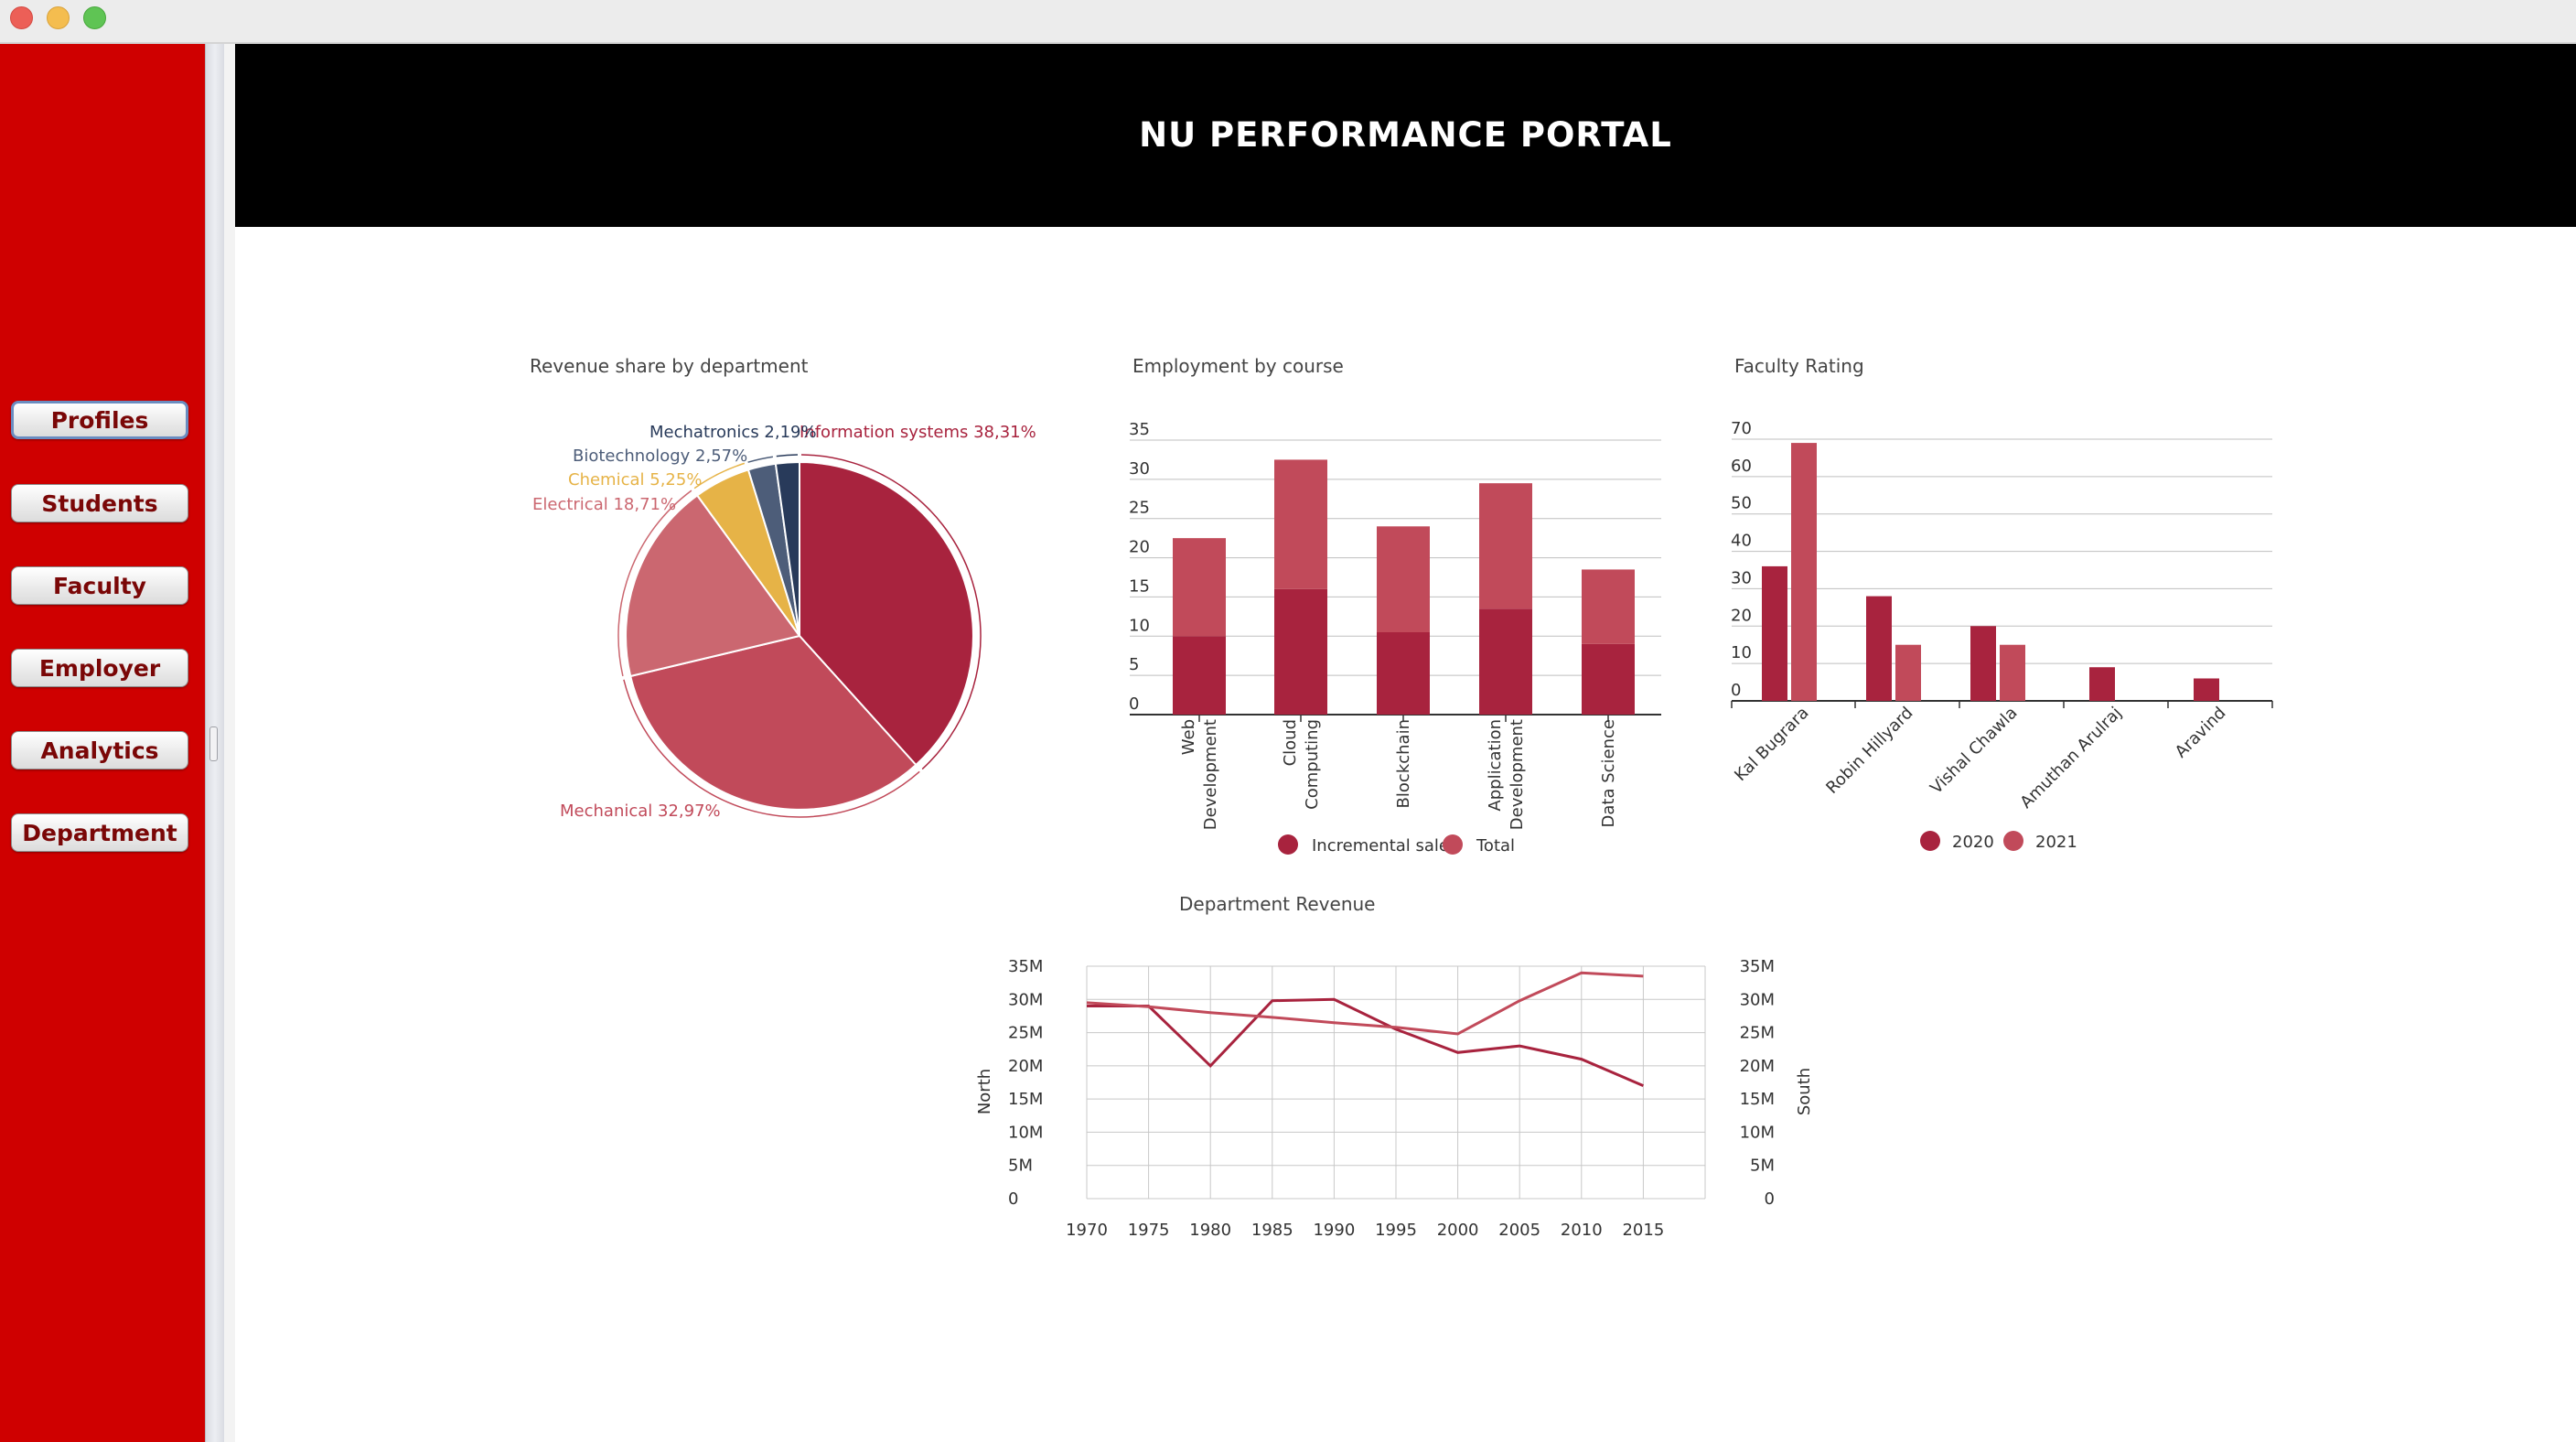  I want to click on employment-y-tick-label: 30, so click(1140, 469).